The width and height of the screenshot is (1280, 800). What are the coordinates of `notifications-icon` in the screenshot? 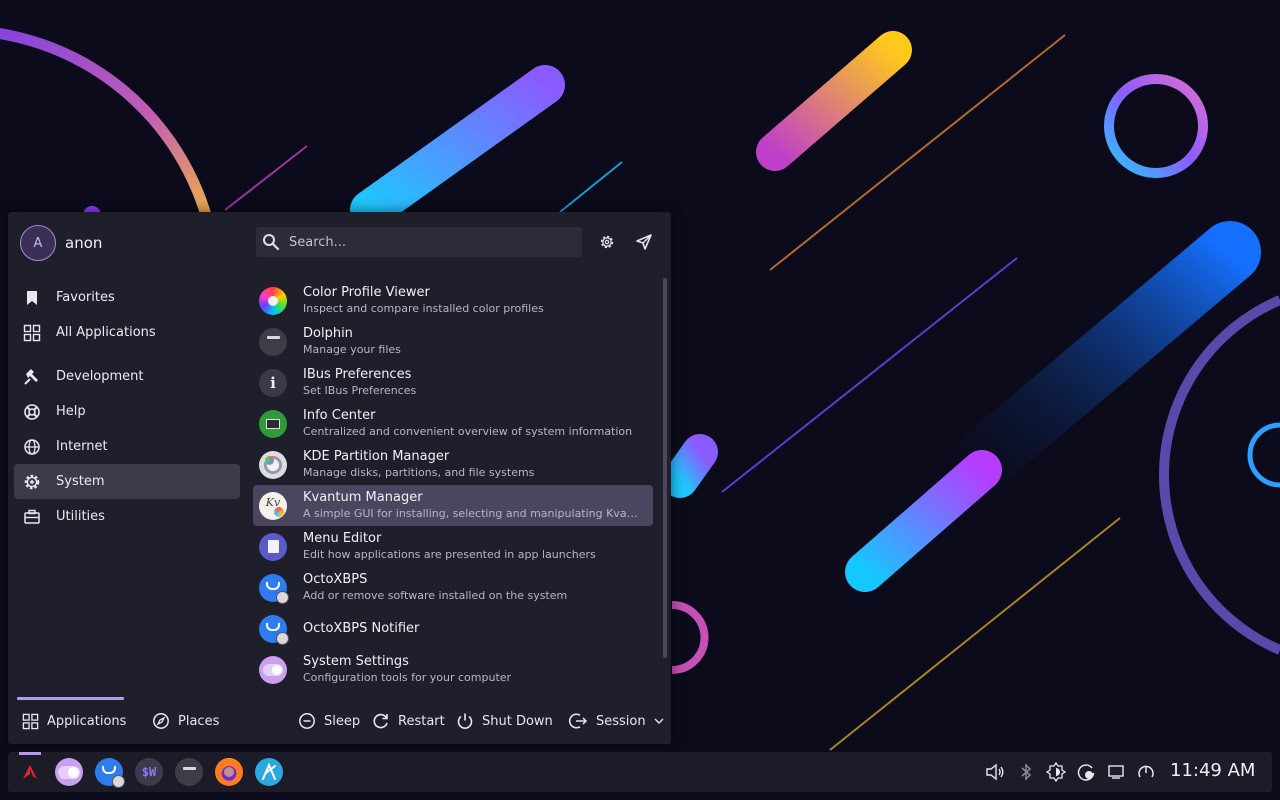 It's located at (1116, 772).